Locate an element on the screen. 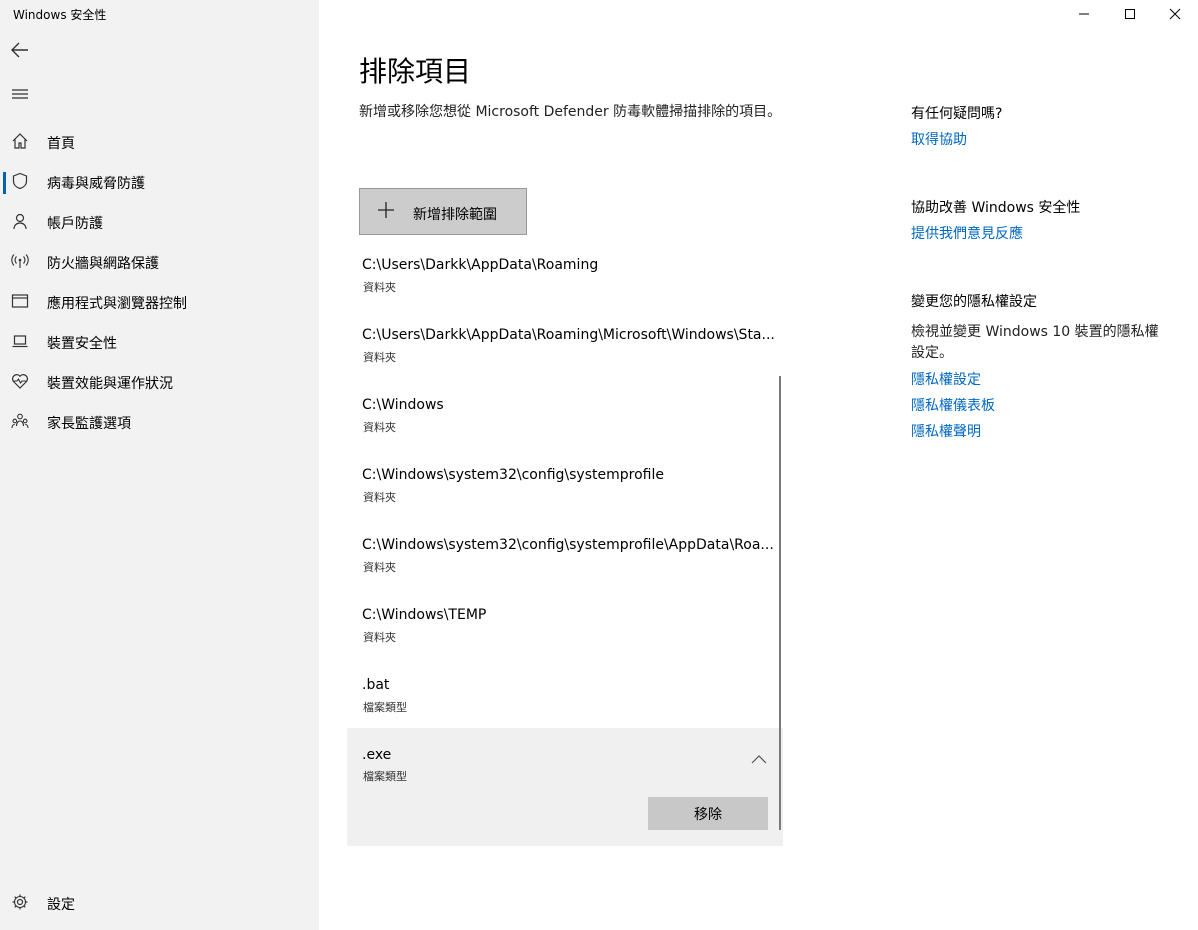 The width and height of the screenshot is (1198, 930). sidebar-item-label: 裝置效能與運作狀況 is located at coordinates (110, 384).